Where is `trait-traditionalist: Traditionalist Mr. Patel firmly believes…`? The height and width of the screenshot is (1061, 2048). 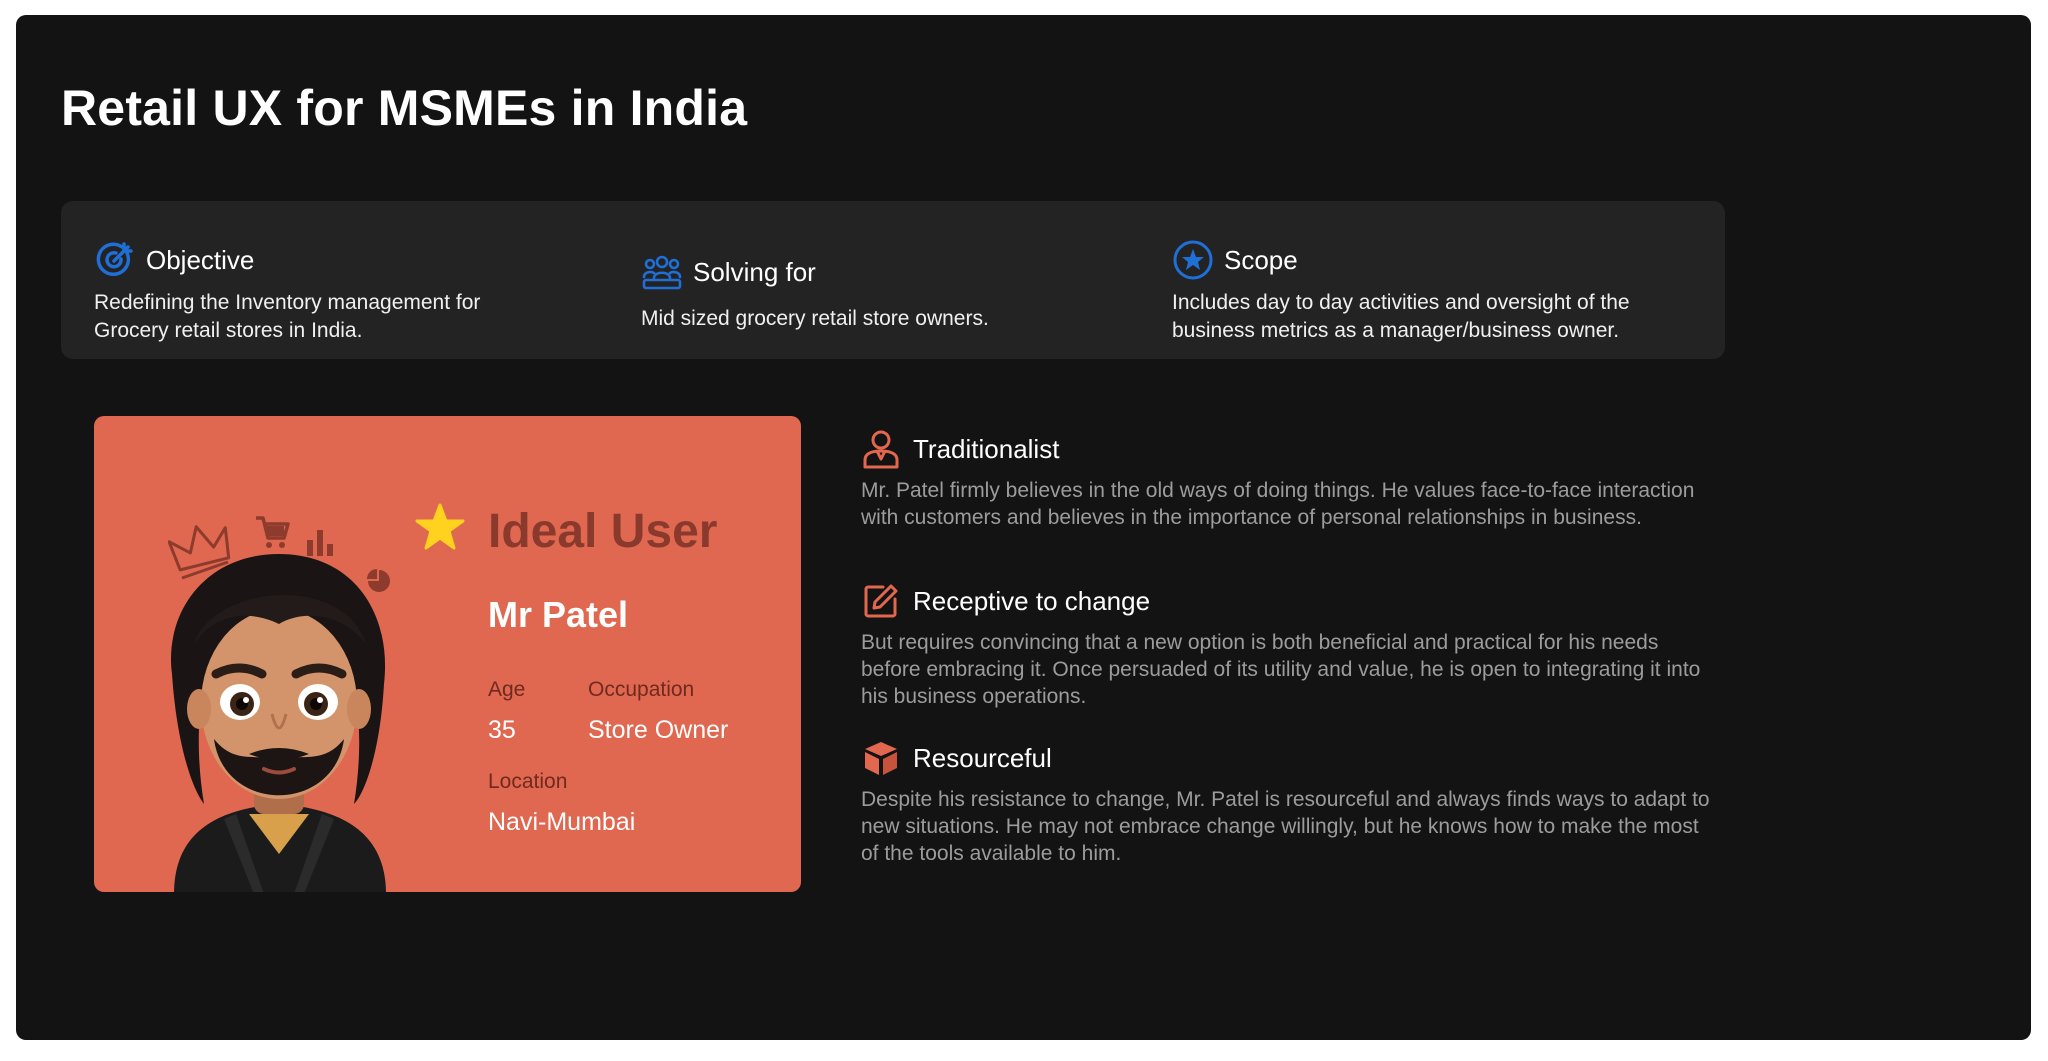 trait-traditionalist: Traditionalist Mr. Patel firmly believes… is located at coordinates (1286, 480).